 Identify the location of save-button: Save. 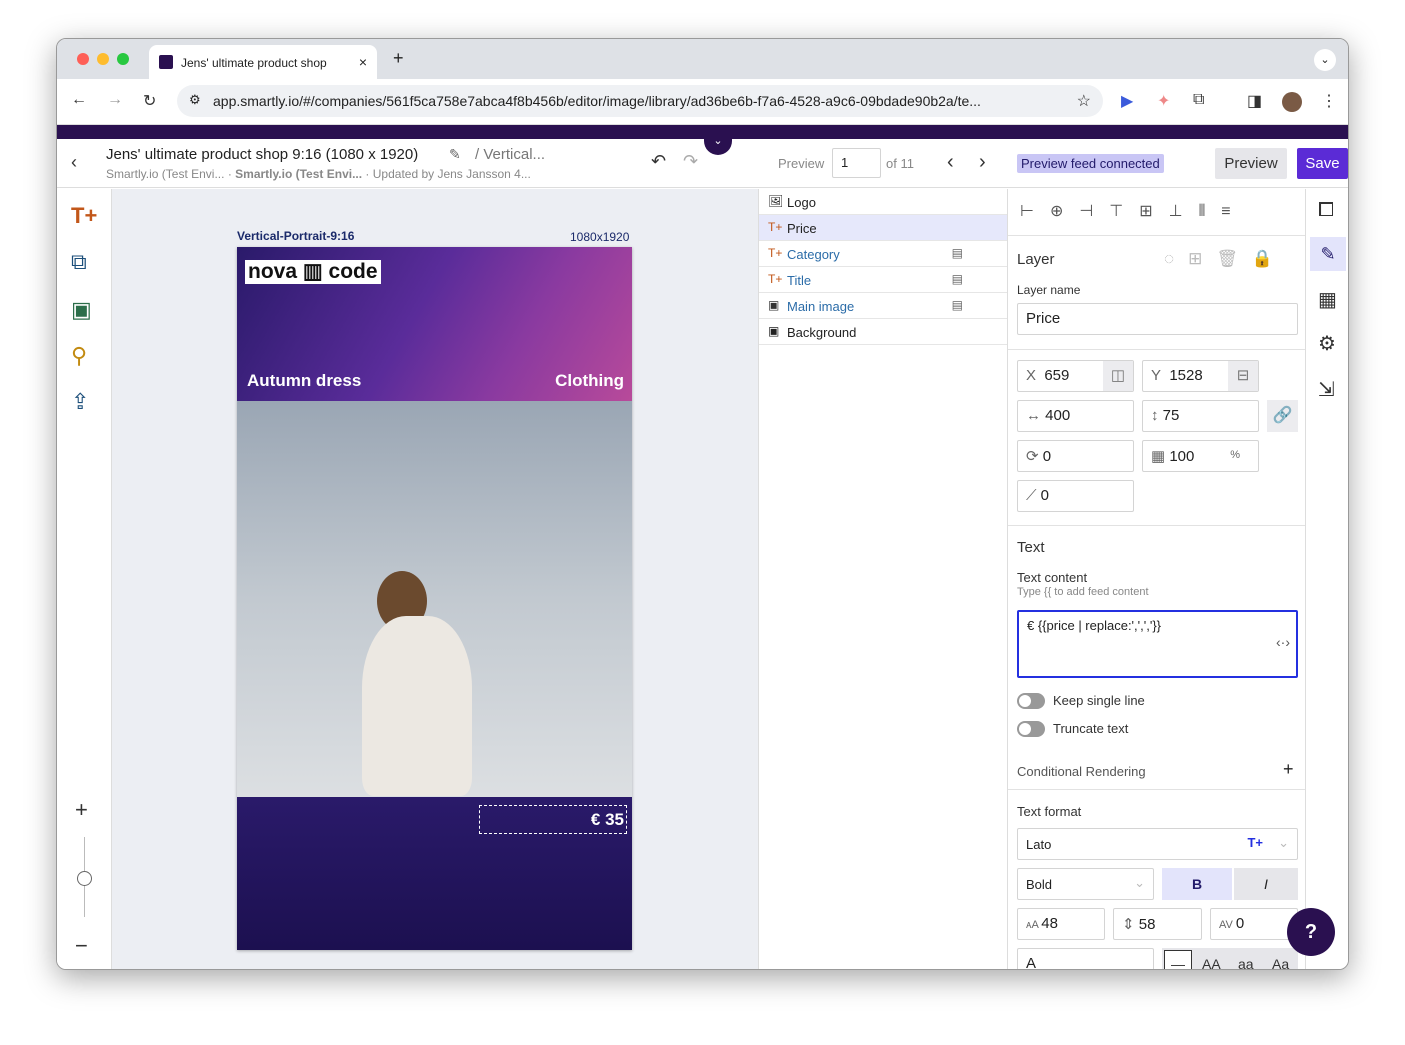
(1322, 163).